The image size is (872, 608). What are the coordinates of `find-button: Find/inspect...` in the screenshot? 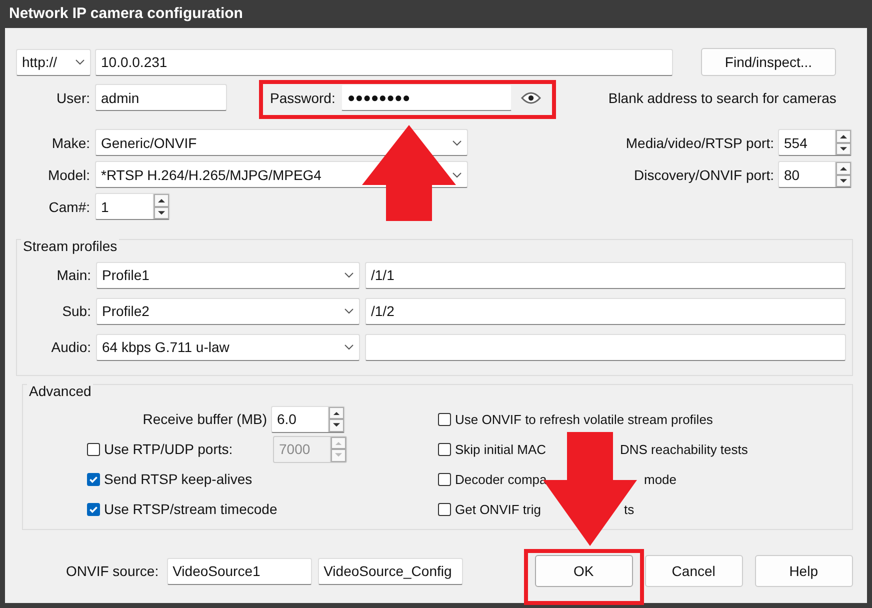 It's located at (768, 62).